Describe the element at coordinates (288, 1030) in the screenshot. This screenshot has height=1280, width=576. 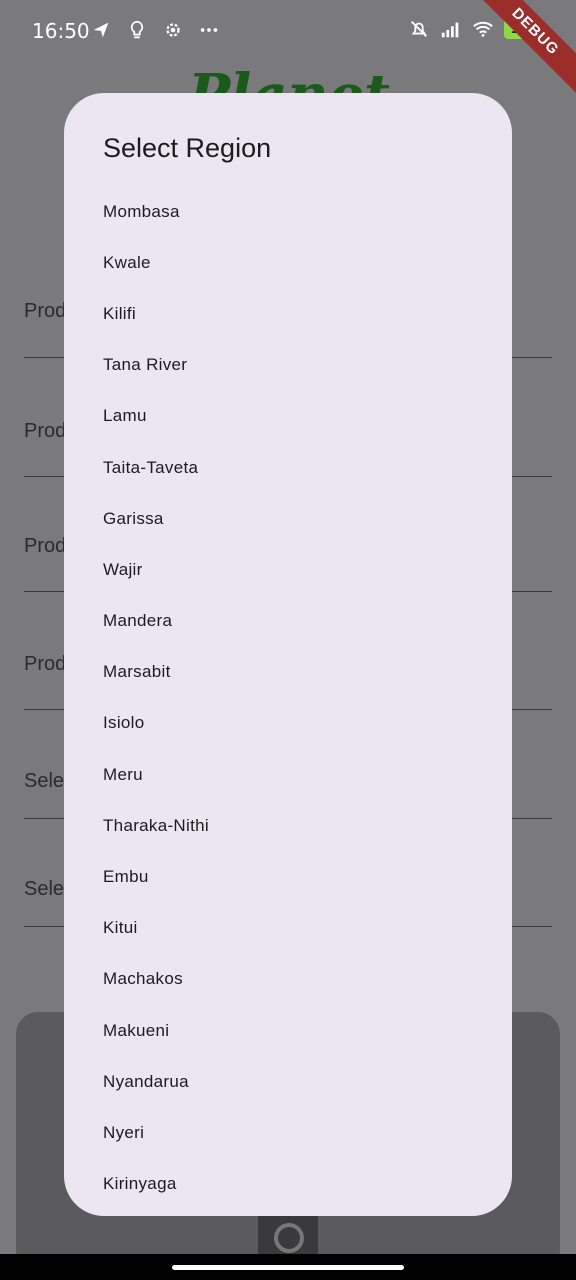
I see `region-option-makueni: Makueni` at that location.